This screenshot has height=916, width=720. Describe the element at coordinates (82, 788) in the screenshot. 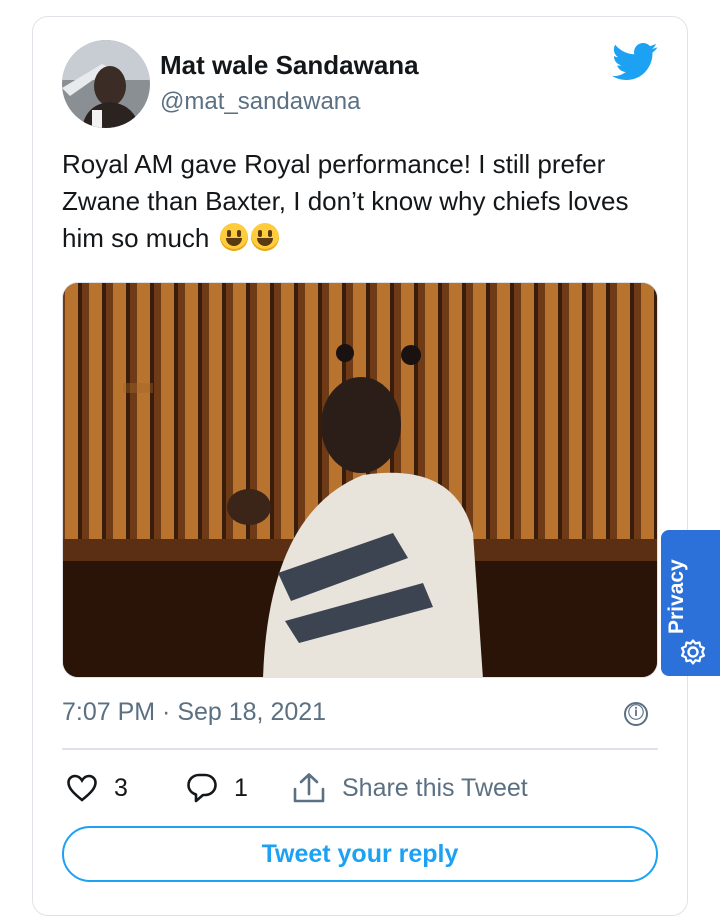

I see `heart-icon` at that location.